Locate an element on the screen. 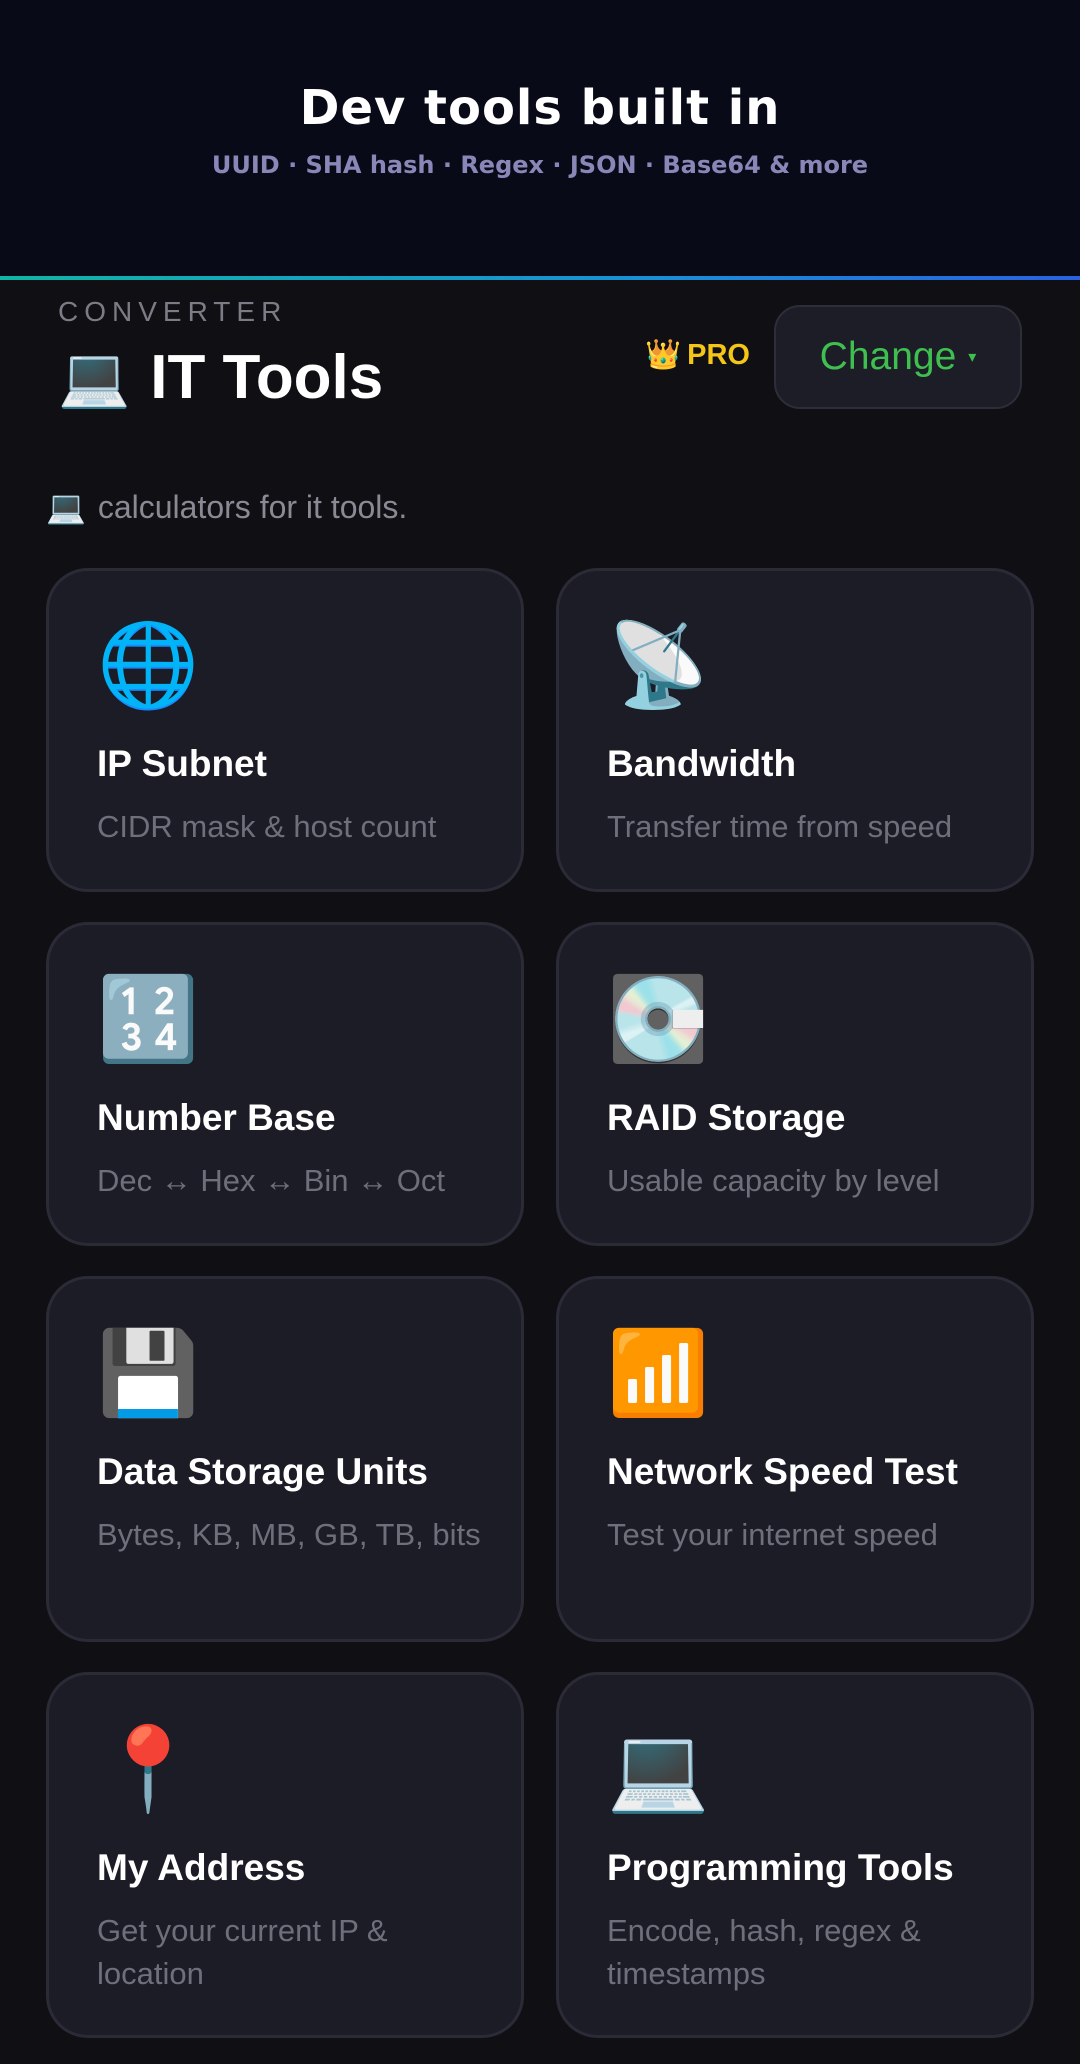  tool-card-ip-subnet: 🌐 IP Subnet CIDR mask & host count is located at coordinates (285, 730).